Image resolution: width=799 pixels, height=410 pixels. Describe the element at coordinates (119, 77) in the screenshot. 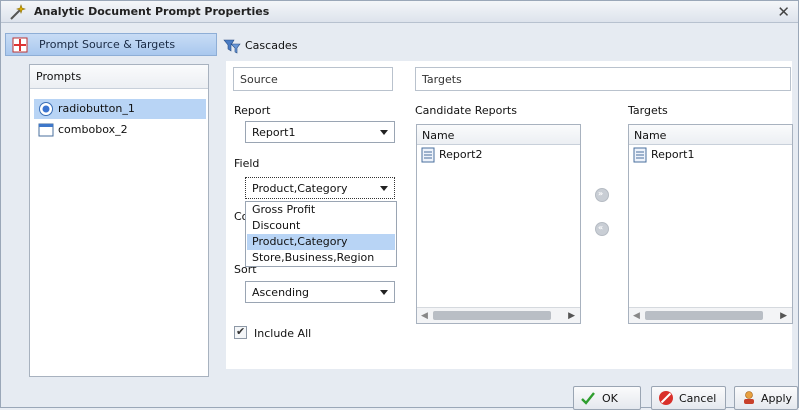

I see `prompts-header: Prompts` at that location.